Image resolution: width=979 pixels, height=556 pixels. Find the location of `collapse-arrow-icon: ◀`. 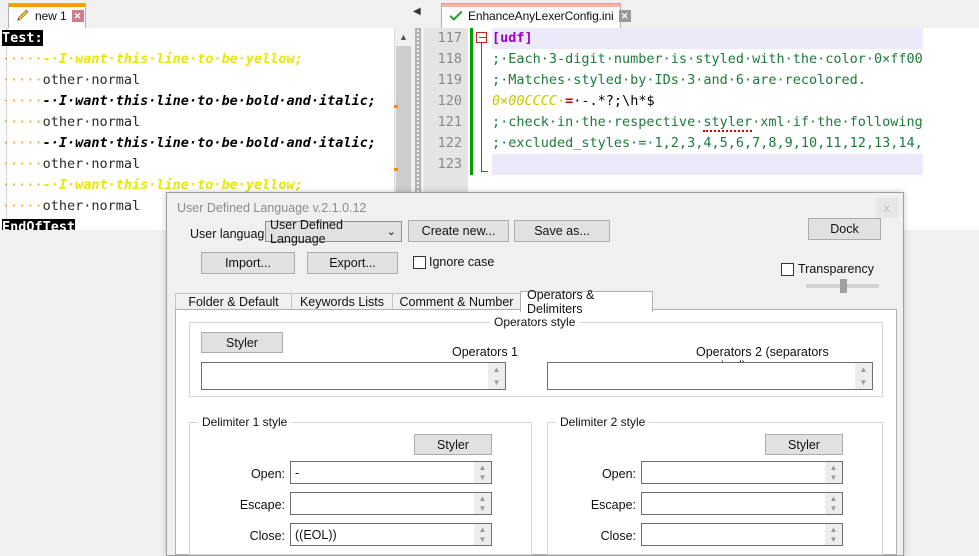

collapse-arrow-icon: ◀ is located at coordinates (418, 13).